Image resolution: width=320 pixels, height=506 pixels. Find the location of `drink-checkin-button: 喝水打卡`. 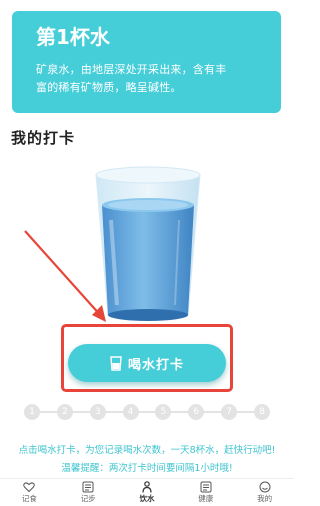

drink-checkin-button: 喝水打卡 is located at coordinates (147, 363).